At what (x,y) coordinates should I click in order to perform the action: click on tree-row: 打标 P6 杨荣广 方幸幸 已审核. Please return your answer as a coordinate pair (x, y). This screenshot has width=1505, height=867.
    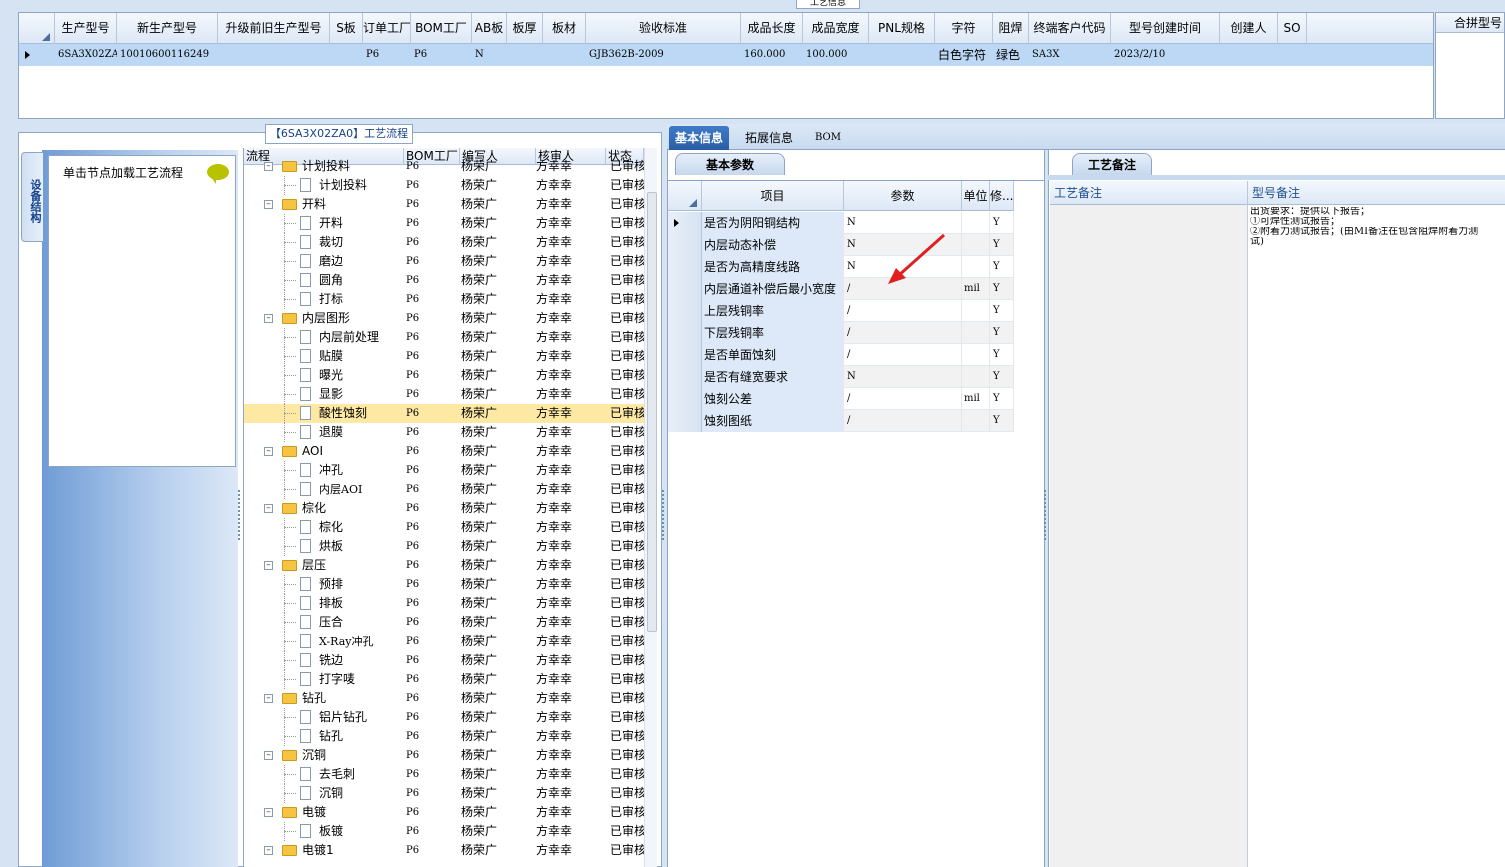
    Looking at the image, I should click on (444, 299).